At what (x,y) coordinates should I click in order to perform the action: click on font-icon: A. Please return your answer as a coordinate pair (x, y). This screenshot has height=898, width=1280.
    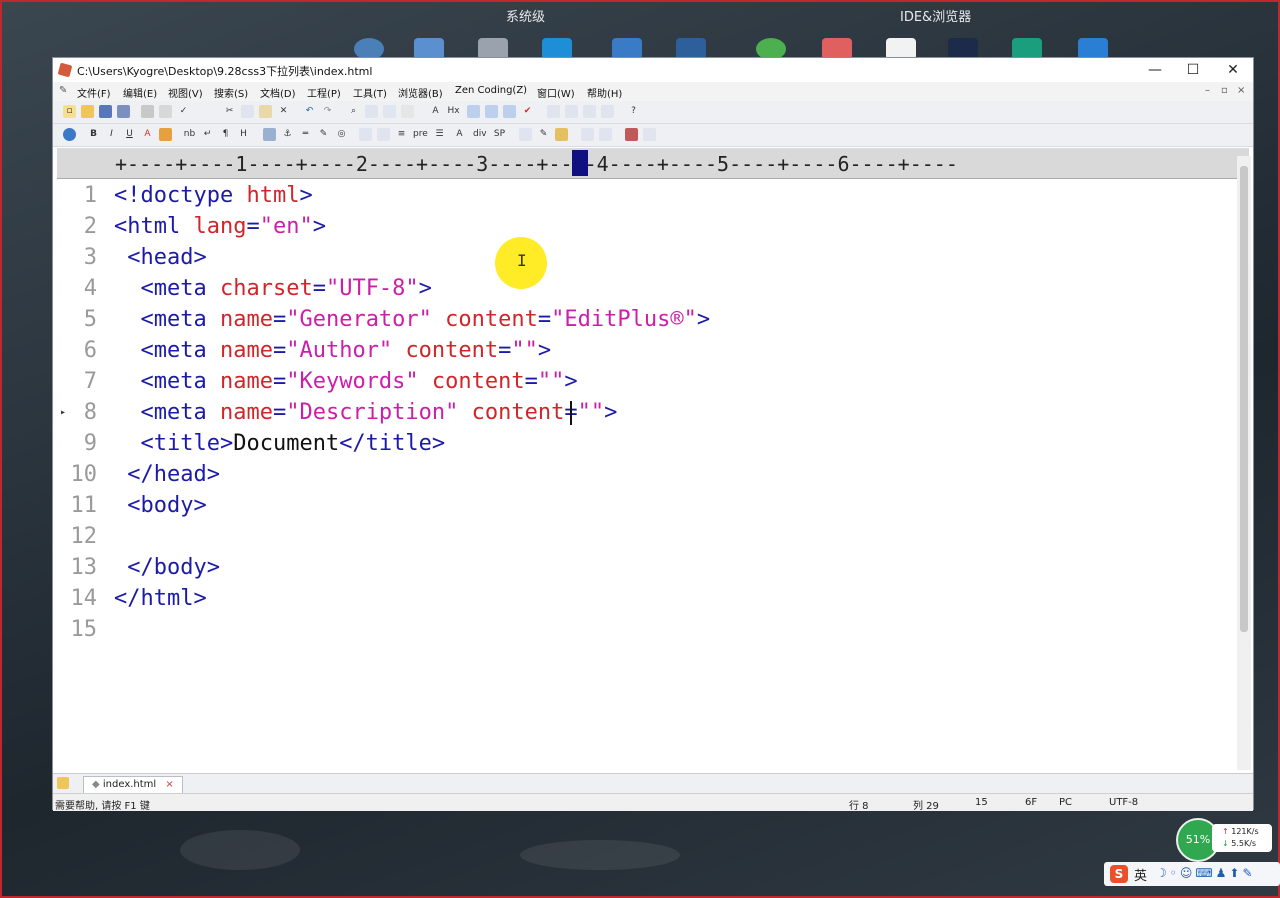
    Looking at the image, I should click on (435, 111).